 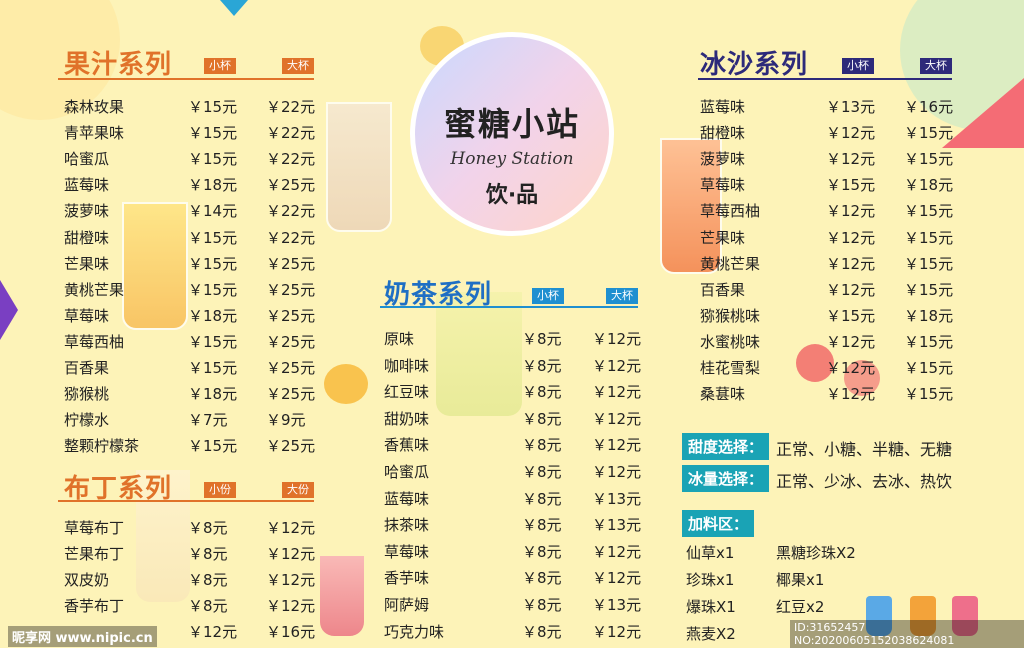 What do you see at coordinates (94, 606) in the screenshot?
I see `menu-item-name: 香芋布丁` at bounding box center [94, 606].